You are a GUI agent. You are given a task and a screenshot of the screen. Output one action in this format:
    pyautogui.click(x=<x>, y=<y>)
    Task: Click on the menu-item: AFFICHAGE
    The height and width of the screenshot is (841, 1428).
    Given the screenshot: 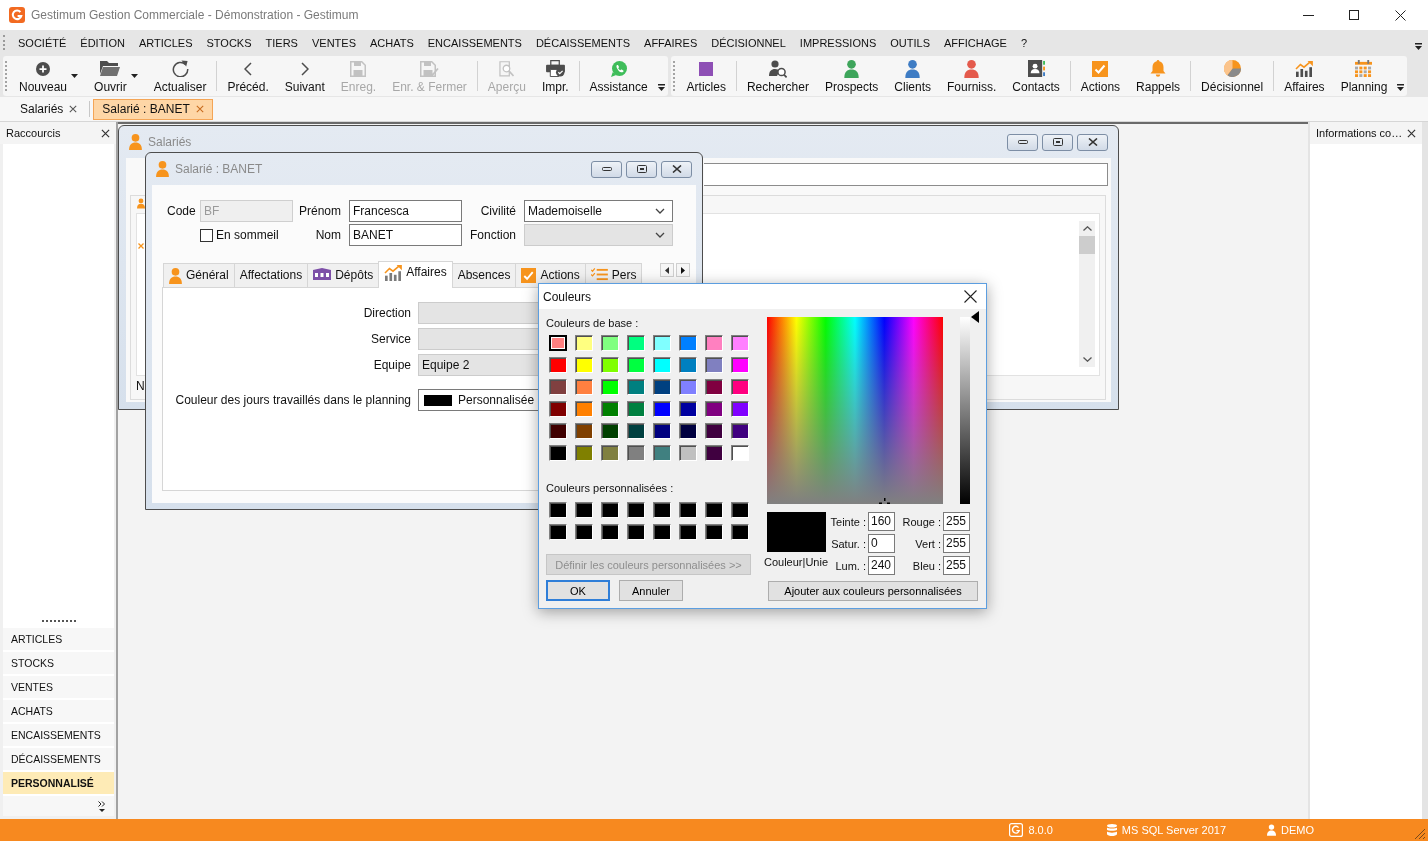 What is the action you would take?
    pyautogui.click(x=975, y=42)
    